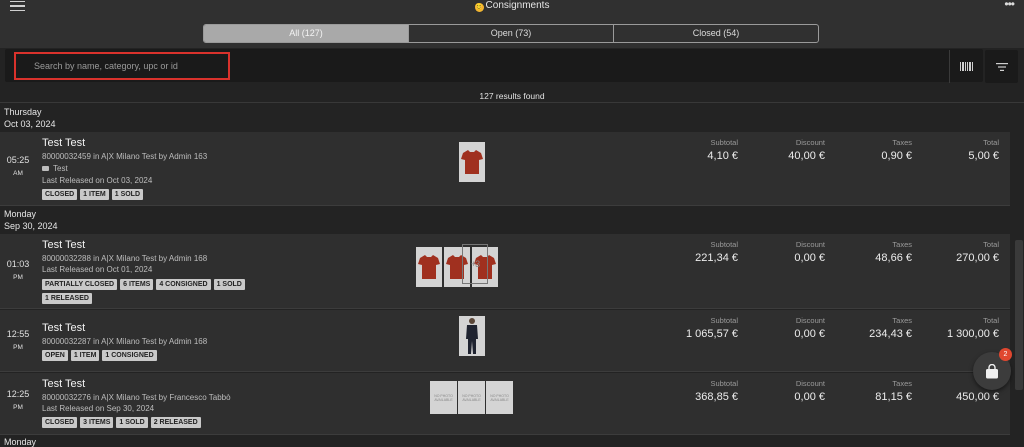 The image size is (1024, 447). What do you see at coordinates (512, 102) in the screenshot?
I see `divider` at bounding box center [512, 102].